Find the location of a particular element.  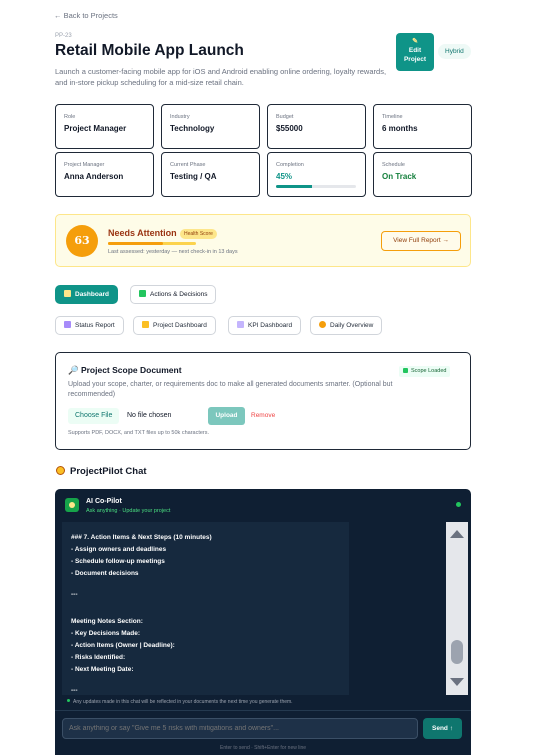

card-value: Anna Anderson is located at coordinates (94, 176).